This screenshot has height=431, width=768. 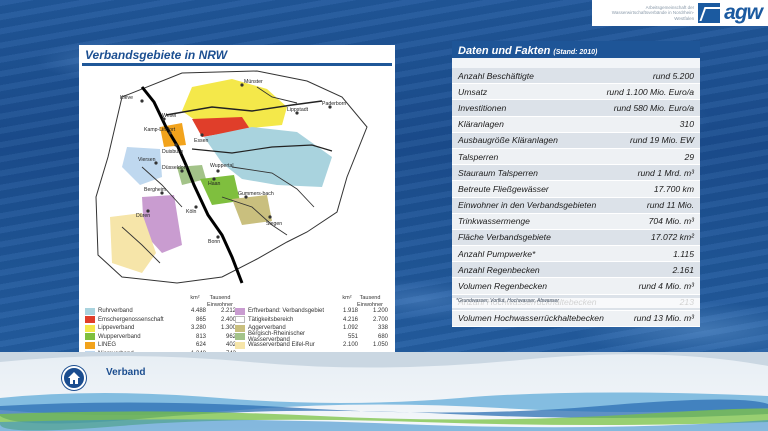 I want to click on legend-header-km2-left: km², so click(x=195, y=298).